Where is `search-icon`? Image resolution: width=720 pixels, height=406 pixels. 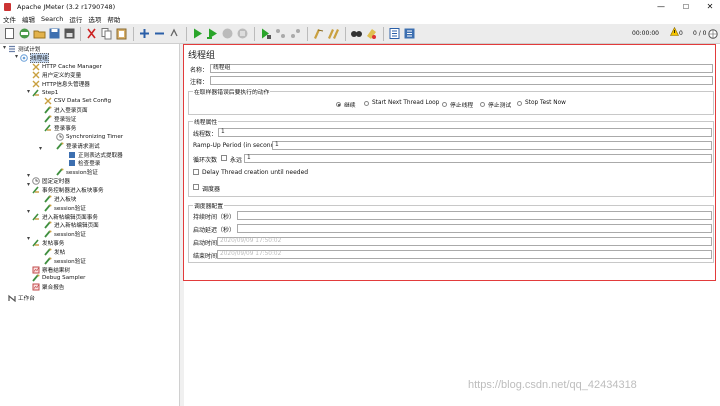 search-icon is located at coordinates (356, 33).